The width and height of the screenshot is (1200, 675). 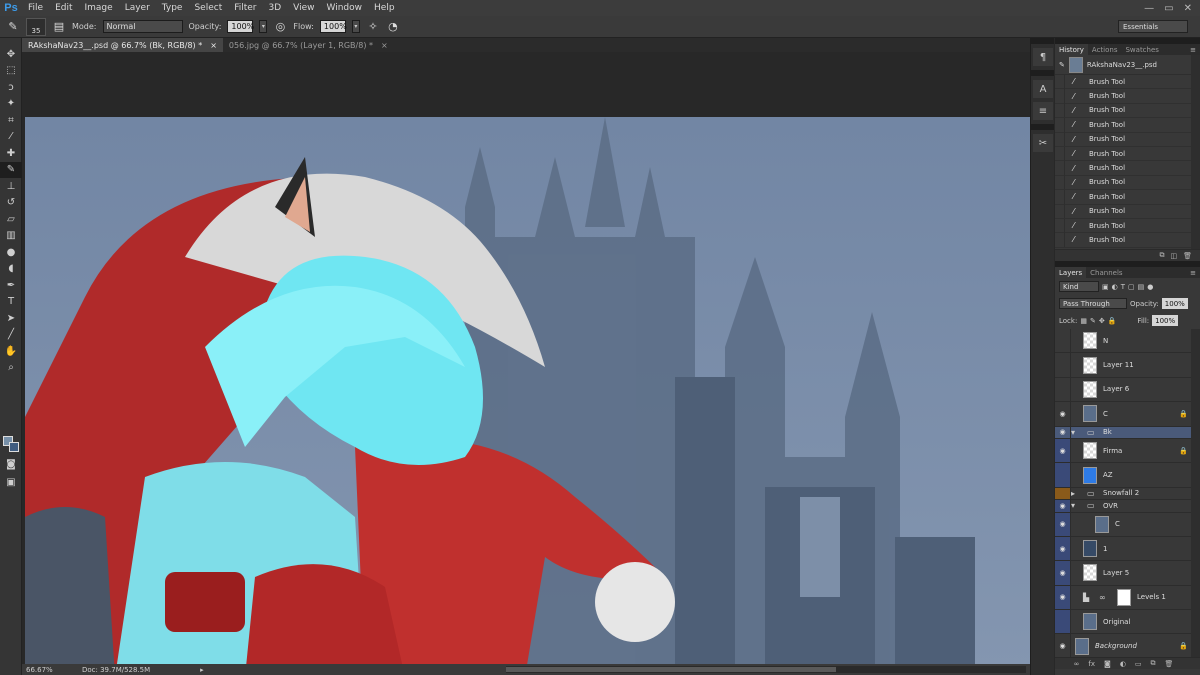 What do you see at coordinates (202, 670) in the screenshot?
I see `status-menu-arrow: ▸` at bounding box center [202, 670].